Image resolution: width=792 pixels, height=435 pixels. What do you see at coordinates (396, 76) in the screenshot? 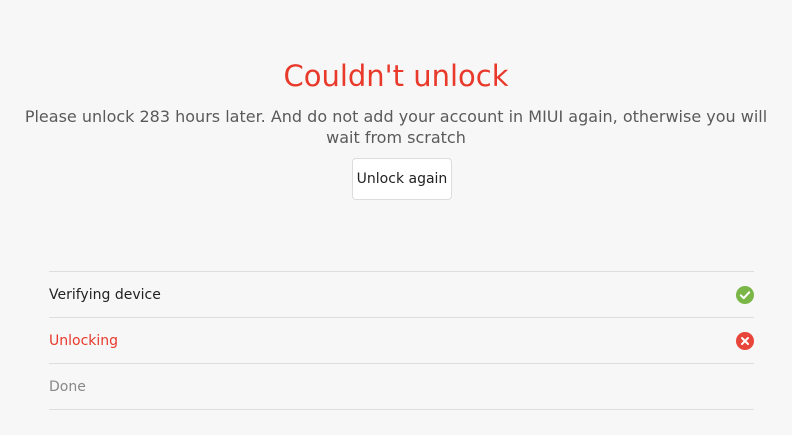
I see `page-title: Couldn't unlock` at bounding box center [396, 76].